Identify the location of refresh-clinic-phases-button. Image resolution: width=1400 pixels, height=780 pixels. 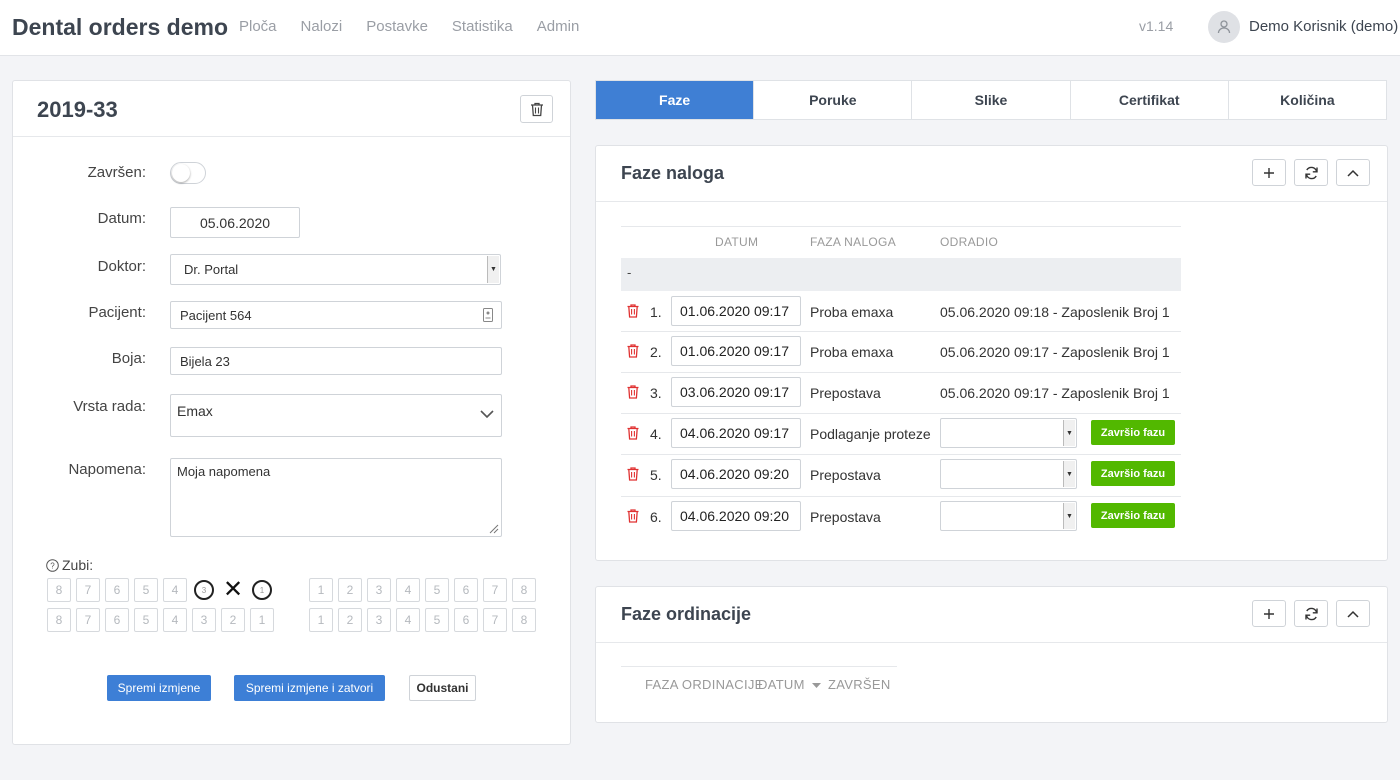
(1311, 613).